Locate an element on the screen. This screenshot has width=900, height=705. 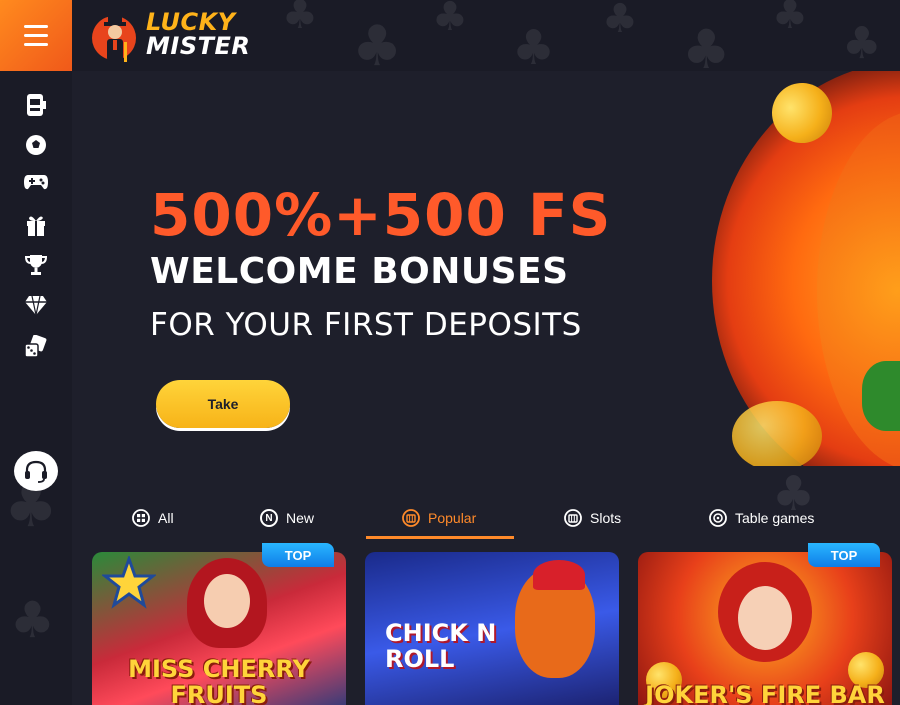
tab-new: N New is located at coordinates (287, 518).